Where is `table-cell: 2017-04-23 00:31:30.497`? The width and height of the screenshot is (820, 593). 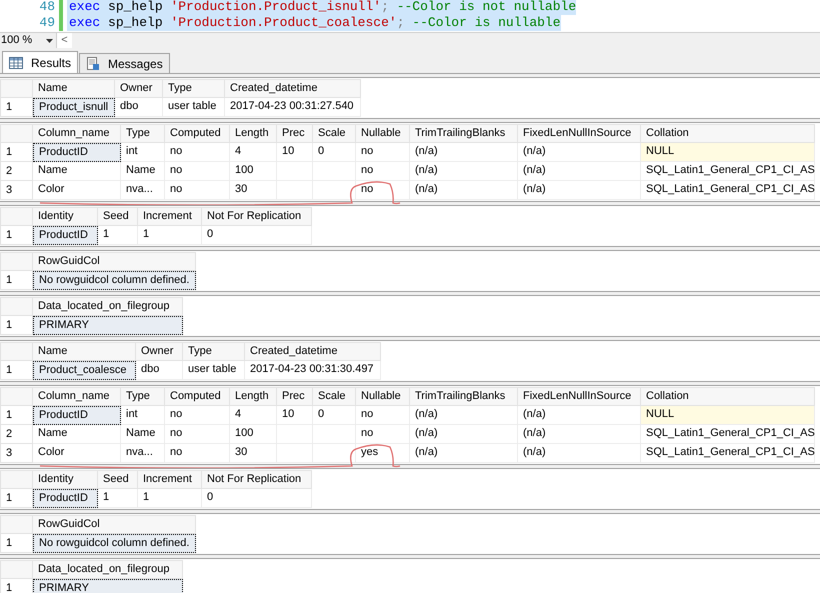
table-cell: 2017-04-23 00:31:30.497 is located at coordinates (313, 370).